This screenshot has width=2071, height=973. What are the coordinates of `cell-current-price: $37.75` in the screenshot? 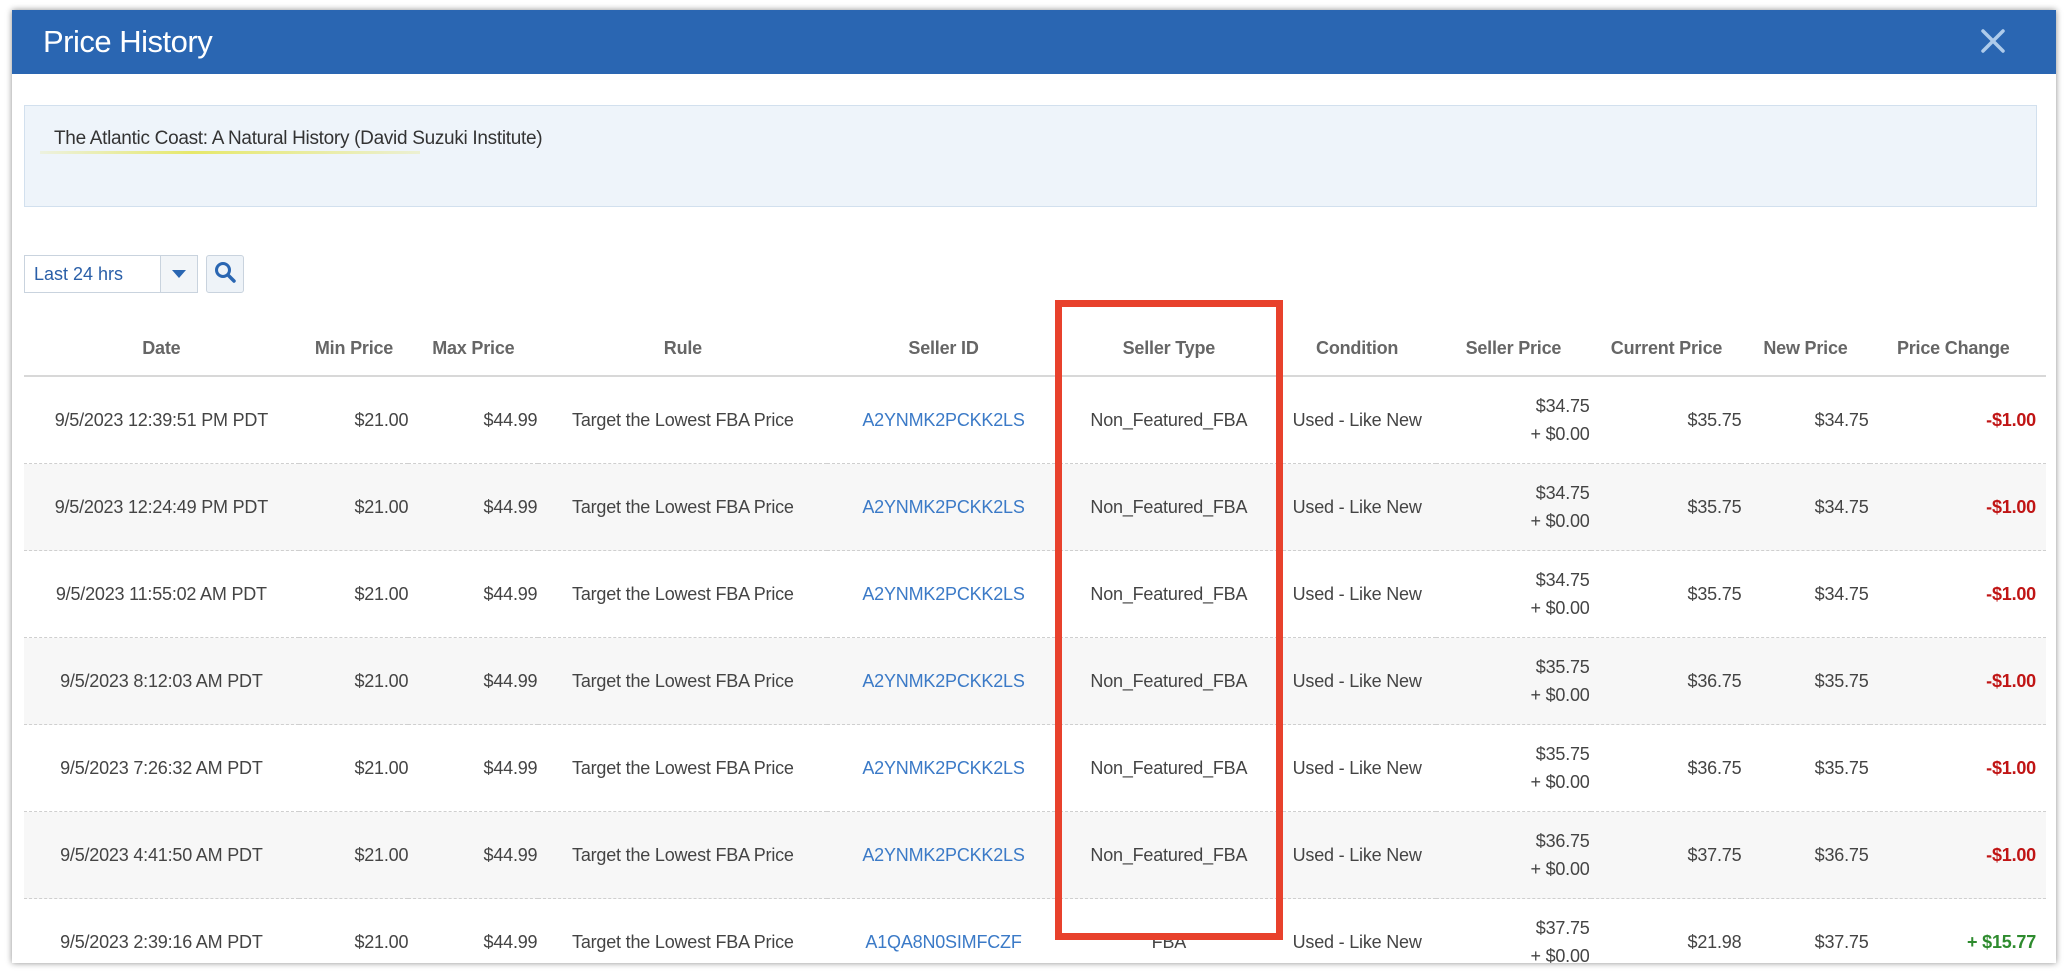 It's located at (1666, 855).